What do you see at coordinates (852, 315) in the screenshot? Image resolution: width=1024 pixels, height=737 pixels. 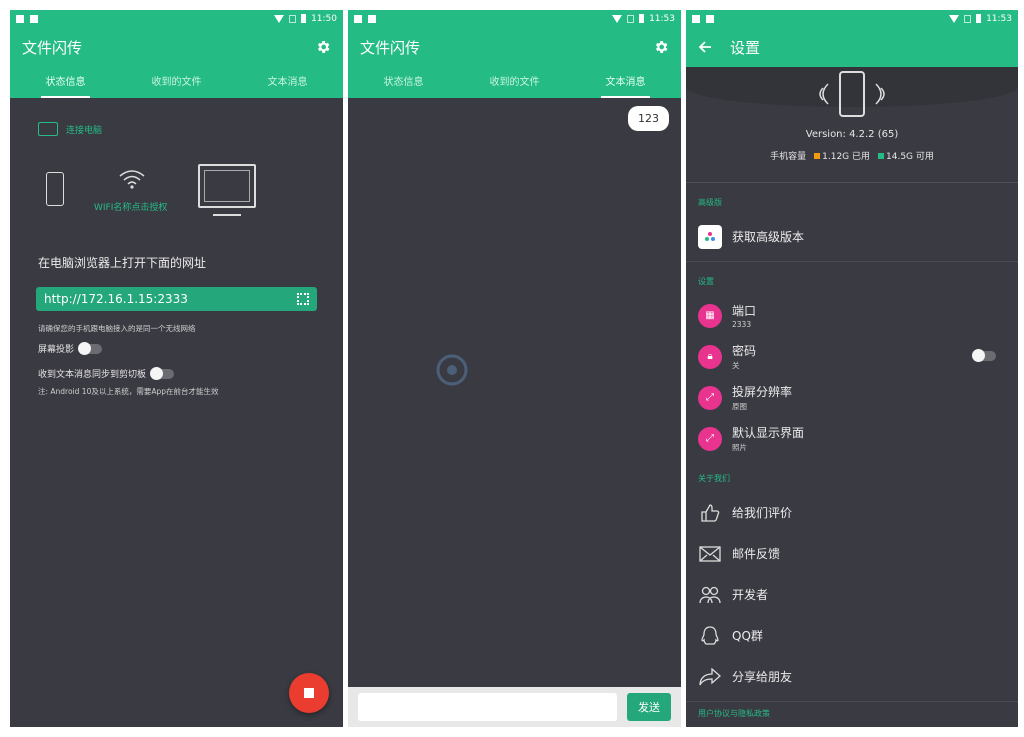 I see `port-row: ▦ 端口 2333` at bounding box center [852, 315].